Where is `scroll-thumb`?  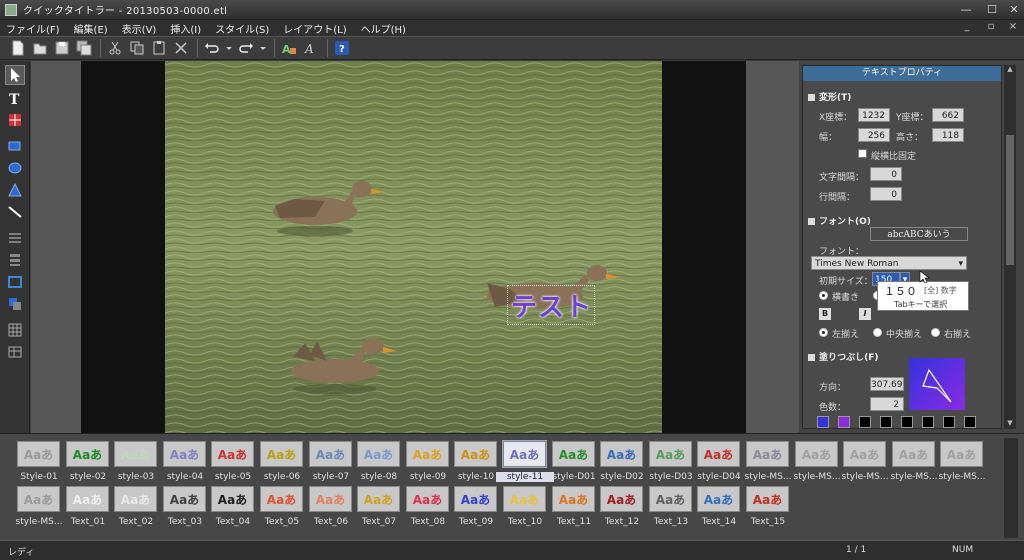 scroll-thumb is located at coordinates (1010, 200).